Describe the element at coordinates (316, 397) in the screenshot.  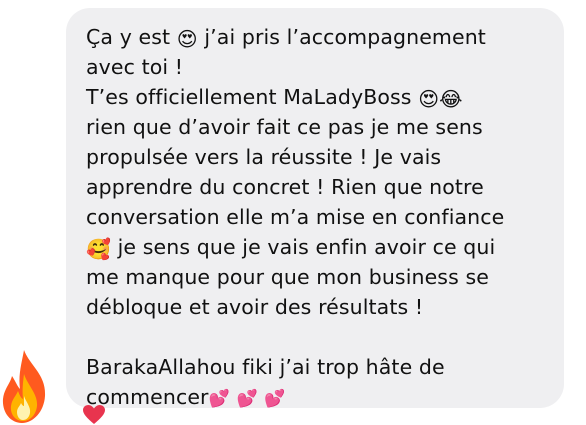
I see `message-line: commencer💕 💕 💕` at that location.